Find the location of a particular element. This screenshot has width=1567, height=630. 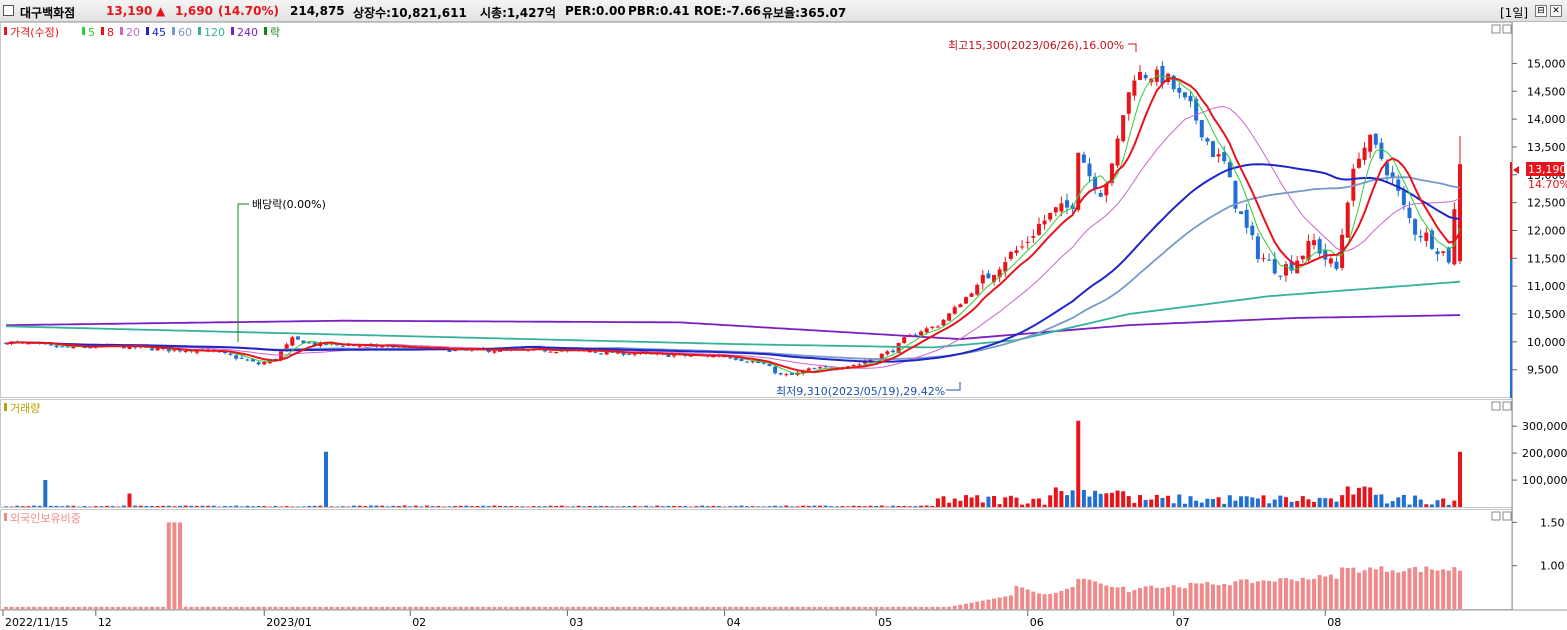

legend-label: 8 is located at coordinates (110, 32).